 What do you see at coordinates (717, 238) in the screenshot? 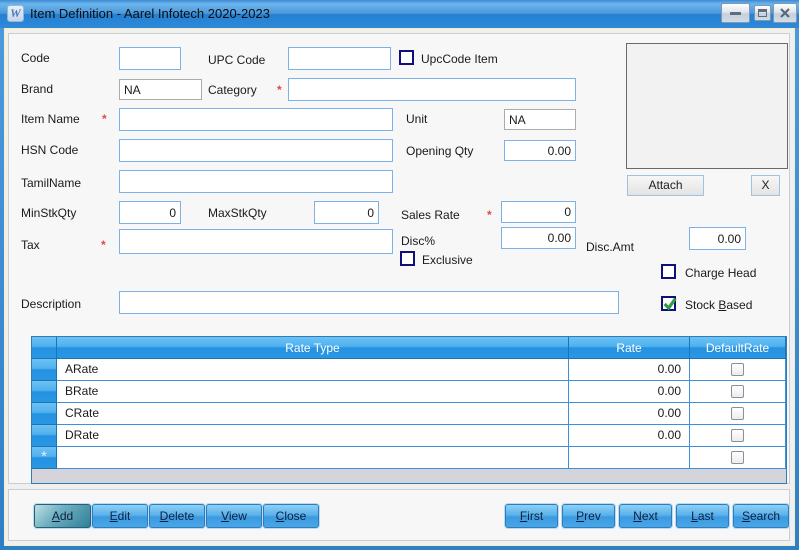
I see `disc-amt-input` at bounding box center [717, 238].